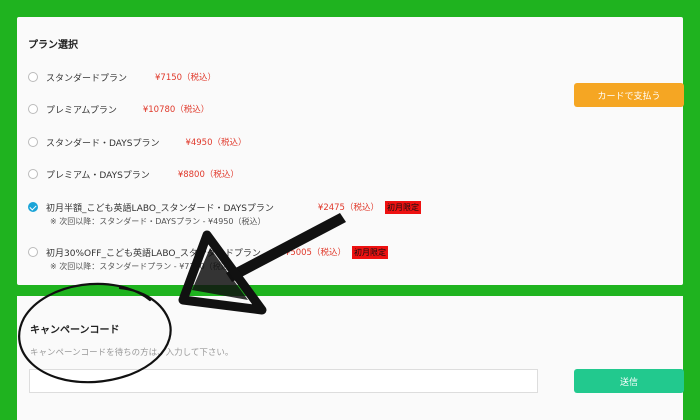  I want to click on plan-option-standard: スタンダードプラン ¥7150（税込）, so click(122, 77).